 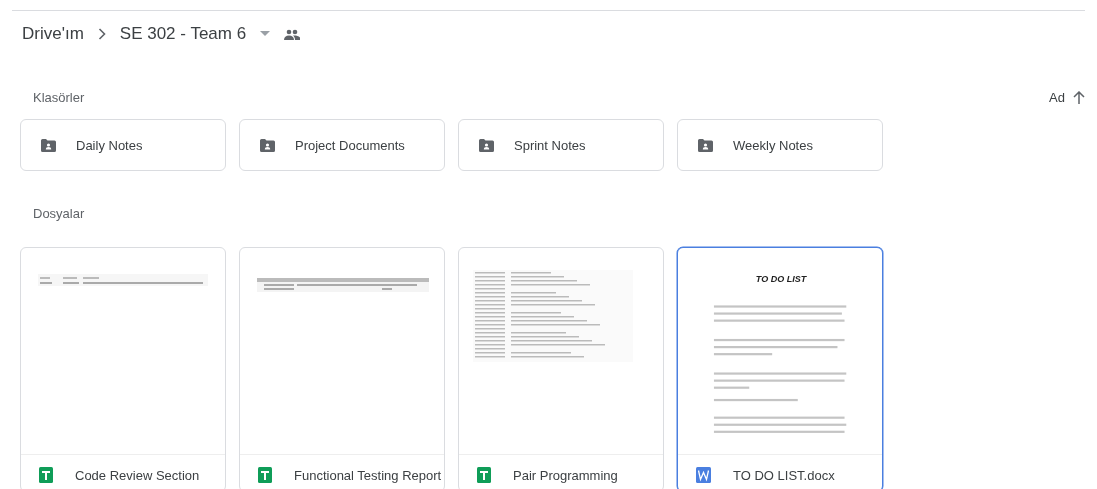 I want to click on arrow-up-icon, so click(x=1079, y=97).